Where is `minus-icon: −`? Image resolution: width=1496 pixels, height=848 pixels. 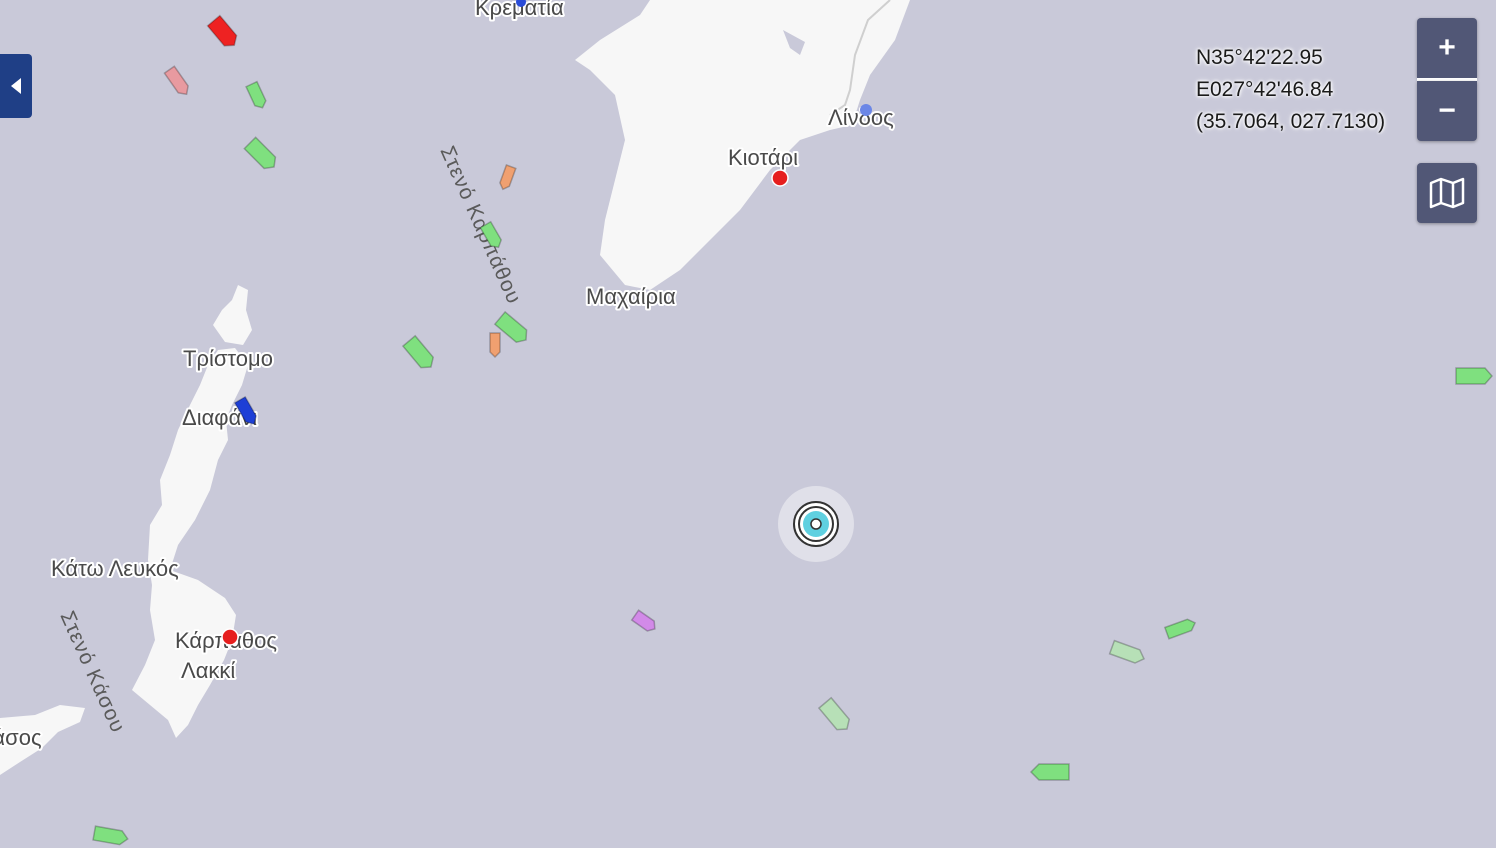 minus-icon: − is located at coordinates (1447, 110).